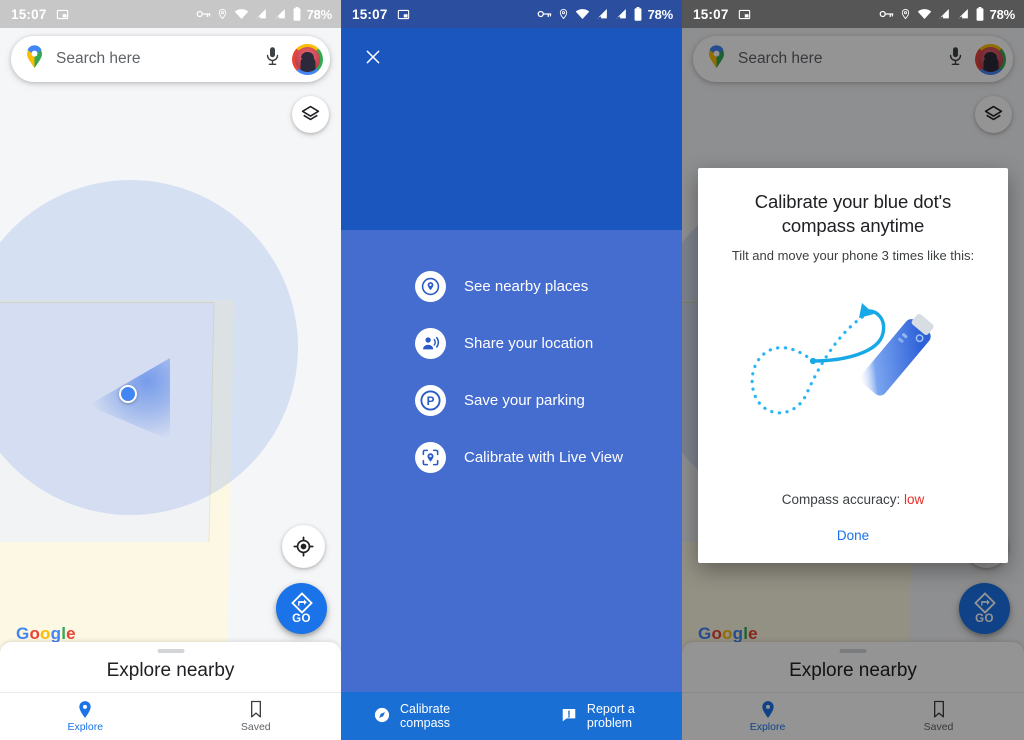 Image resolution: width=1024 pixels, height=740 pixels. What do you see at coordinates (711, 14) in the screenshot?
I see `status-time: 15:07` at bounding box center [711, 14].